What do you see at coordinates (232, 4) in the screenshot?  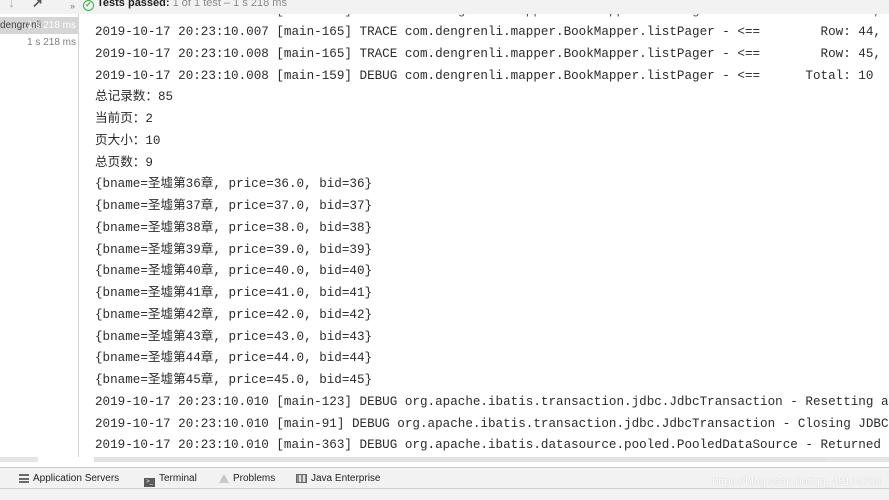 I see `tests-passed-summary: of 1 test – 1 s 218 ms` at bounding box center [232, 4].